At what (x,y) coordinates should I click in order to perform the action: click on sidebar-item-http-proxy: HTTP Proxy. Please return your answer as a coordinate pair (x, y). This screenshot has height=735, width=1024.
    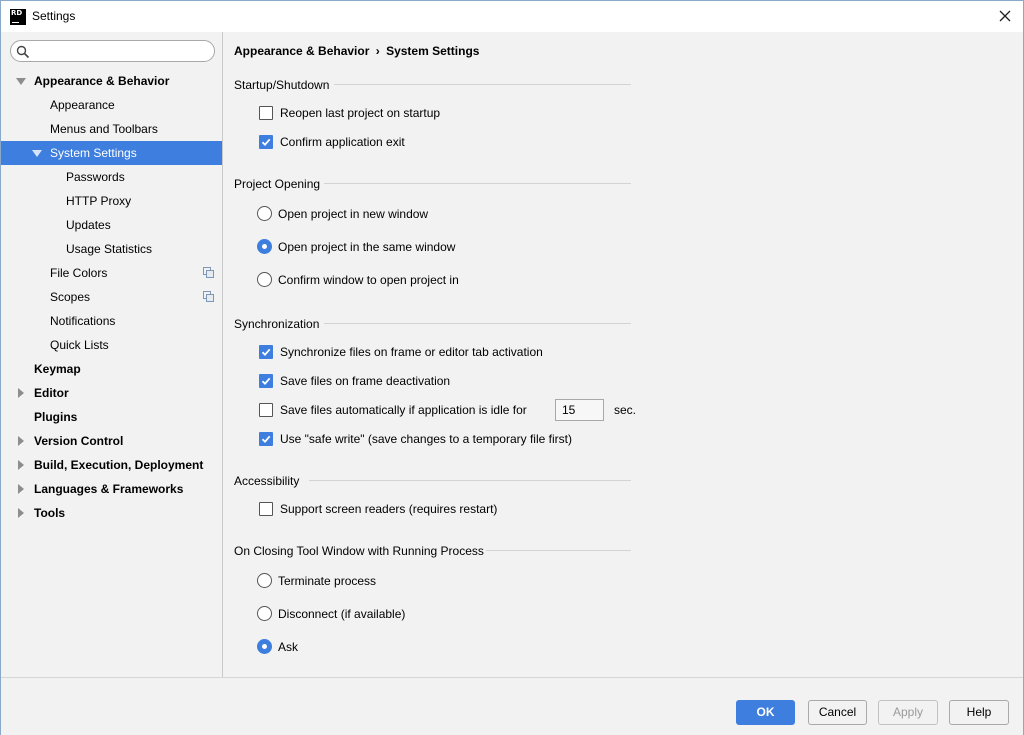
    Looking at the image, I should click on (111, 201).